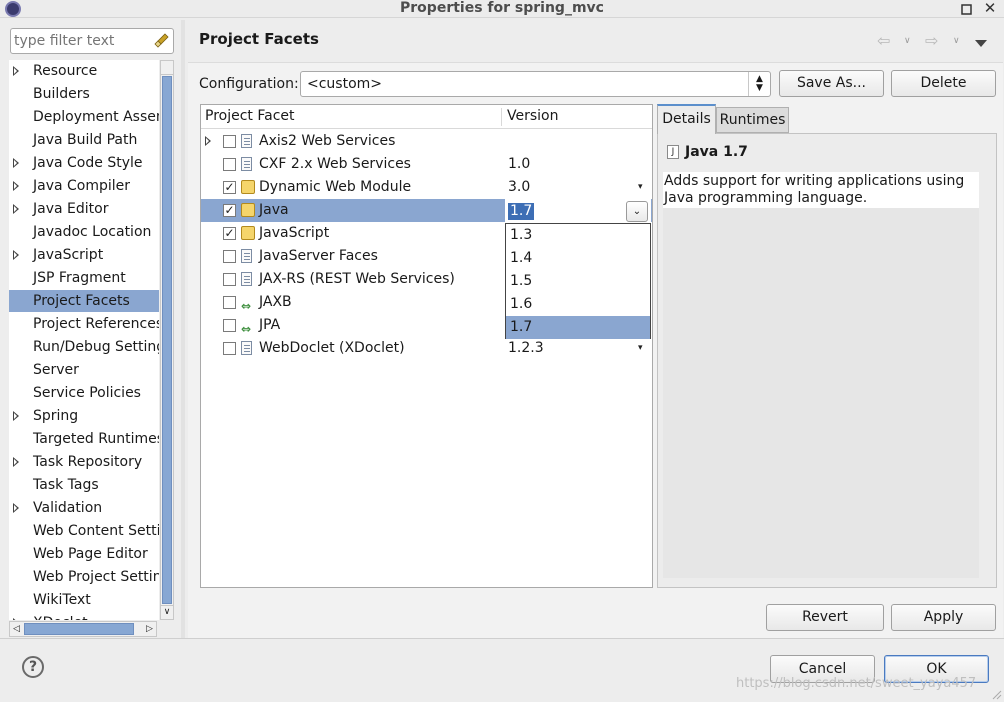 The width and height of the screenshot is (1004, 702). I want to click on version-editor-value: 1.7, so click(521, 211).